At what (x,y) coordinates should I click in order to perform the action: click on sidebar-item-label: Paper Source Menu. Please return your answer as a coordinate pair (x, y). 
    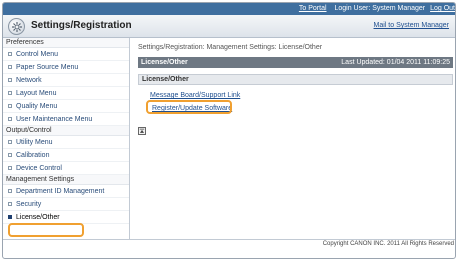
    Looking at the image, I should click on (47, 67).